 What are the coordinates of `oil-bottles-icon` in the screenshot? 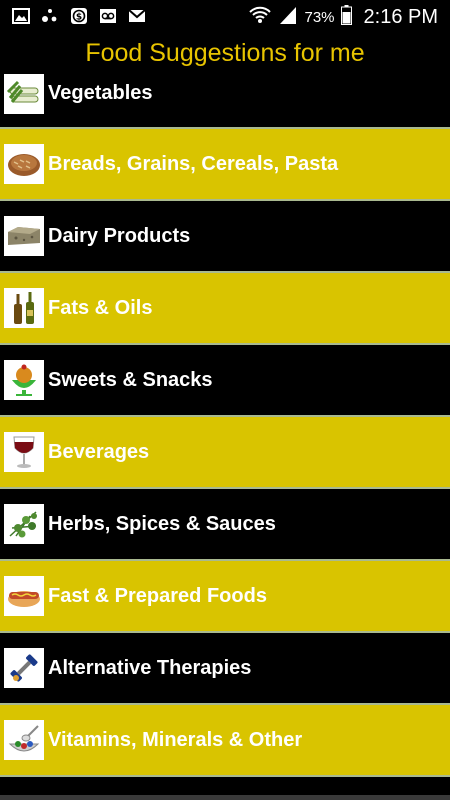 It's located at (24, 308).